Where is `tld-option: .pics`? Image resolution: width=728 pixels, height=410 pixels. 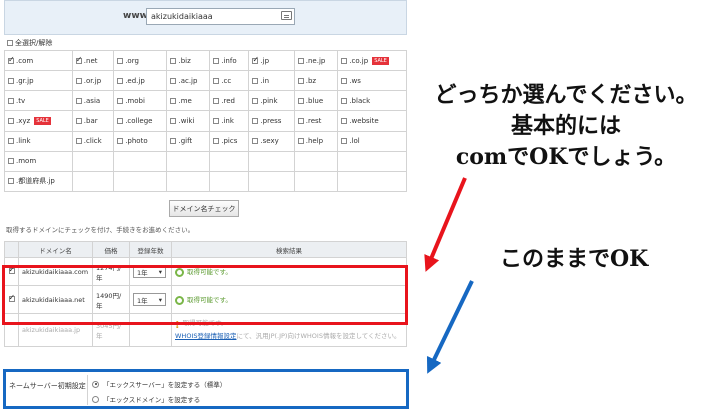
tld-option: .pics is located at coordinates (229, 141).